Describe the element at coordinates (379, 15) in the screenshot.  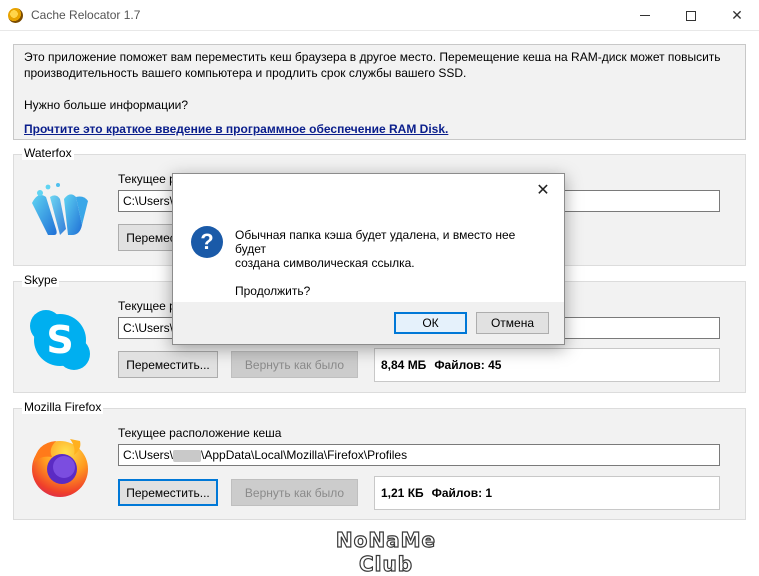
I see `title-bar: Cache Relocator 1.7 ✕` at that location.